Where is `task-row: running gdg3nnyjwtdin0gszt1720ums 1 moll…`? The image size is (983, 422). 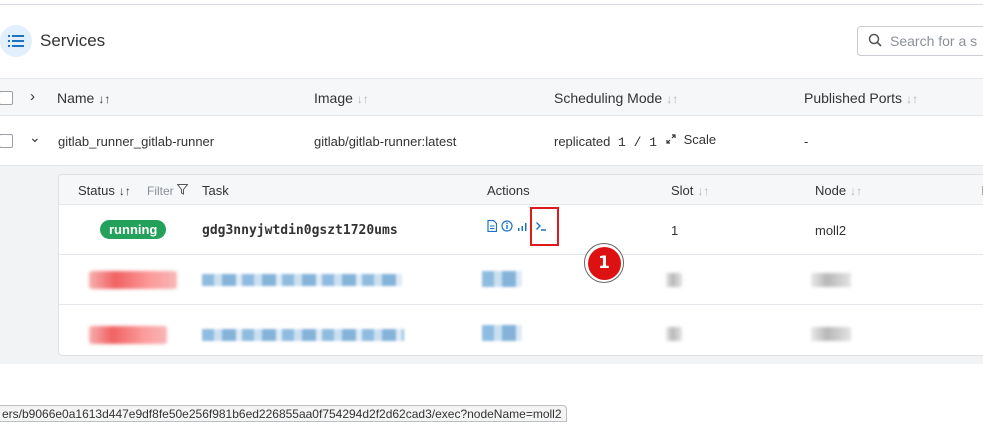 task-row: running gdg3nnyjwtdin0gszt1720ums 1 moll… is located at coordinates (521, 230).